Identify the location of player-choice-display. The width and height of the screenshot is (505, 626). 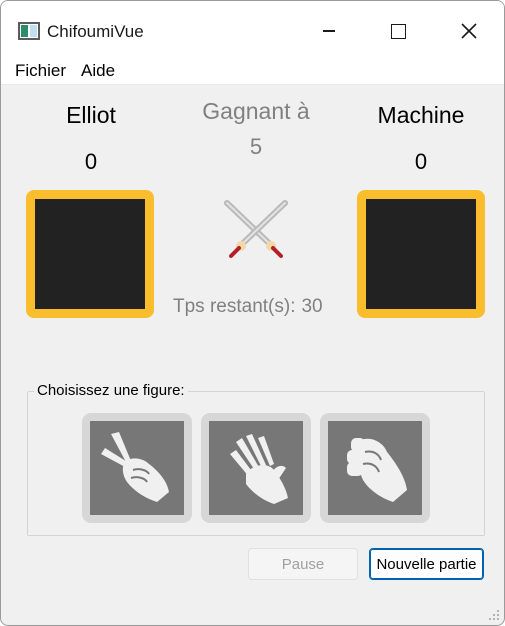
(90, 254).